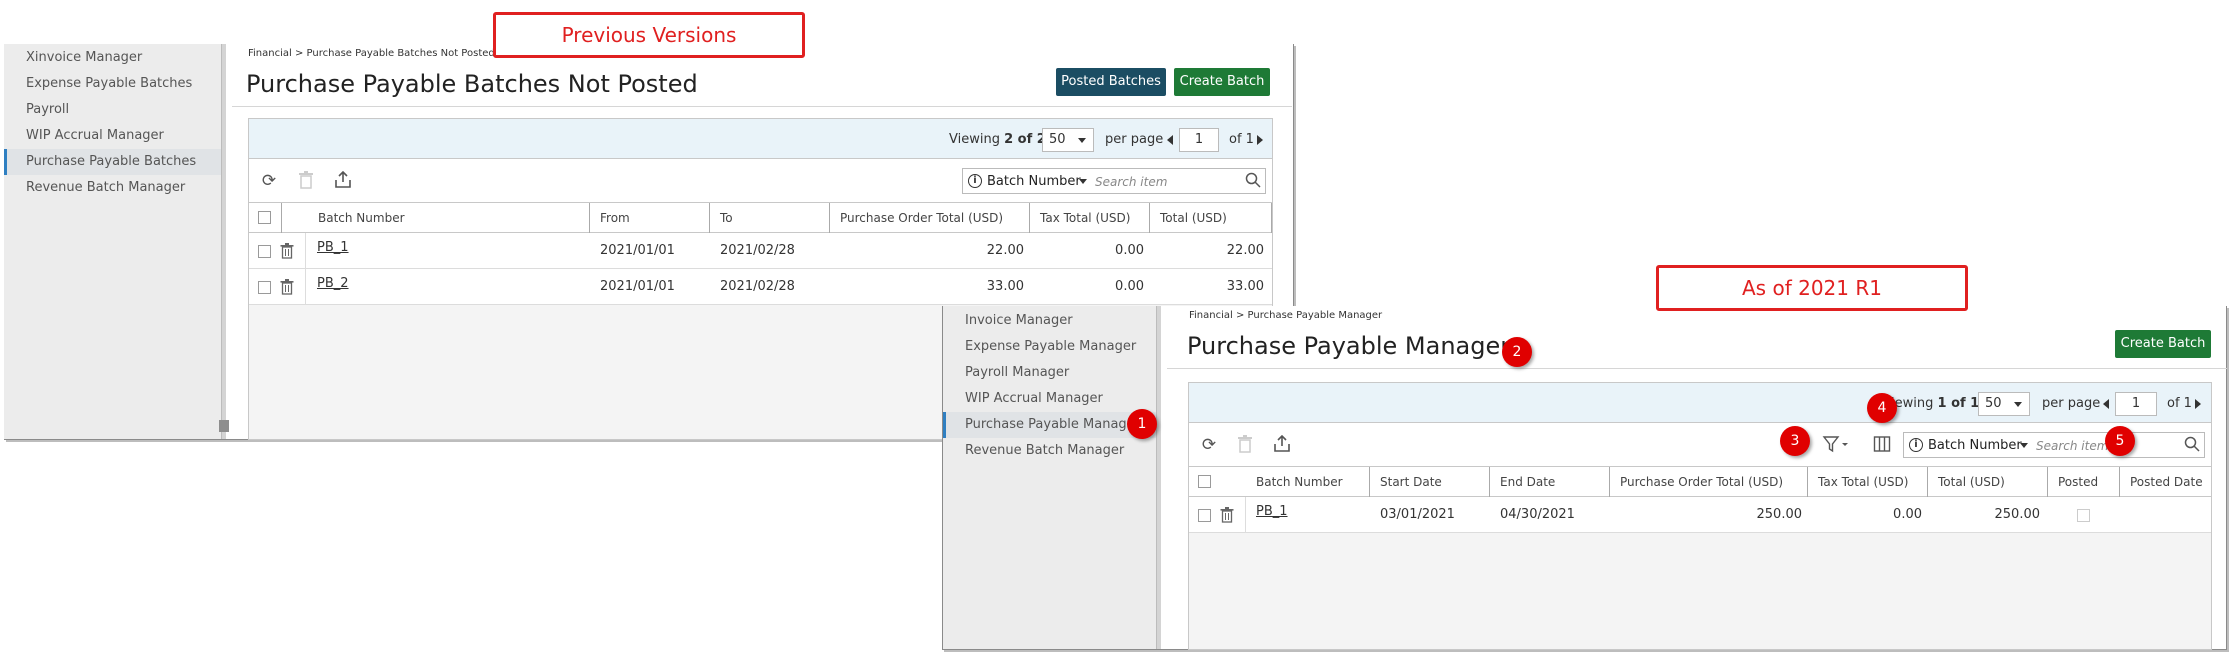  What do you see at coordinates (1697, 368) in the screenshot?
I see `header-divider` at bounding box center [1697, 368].